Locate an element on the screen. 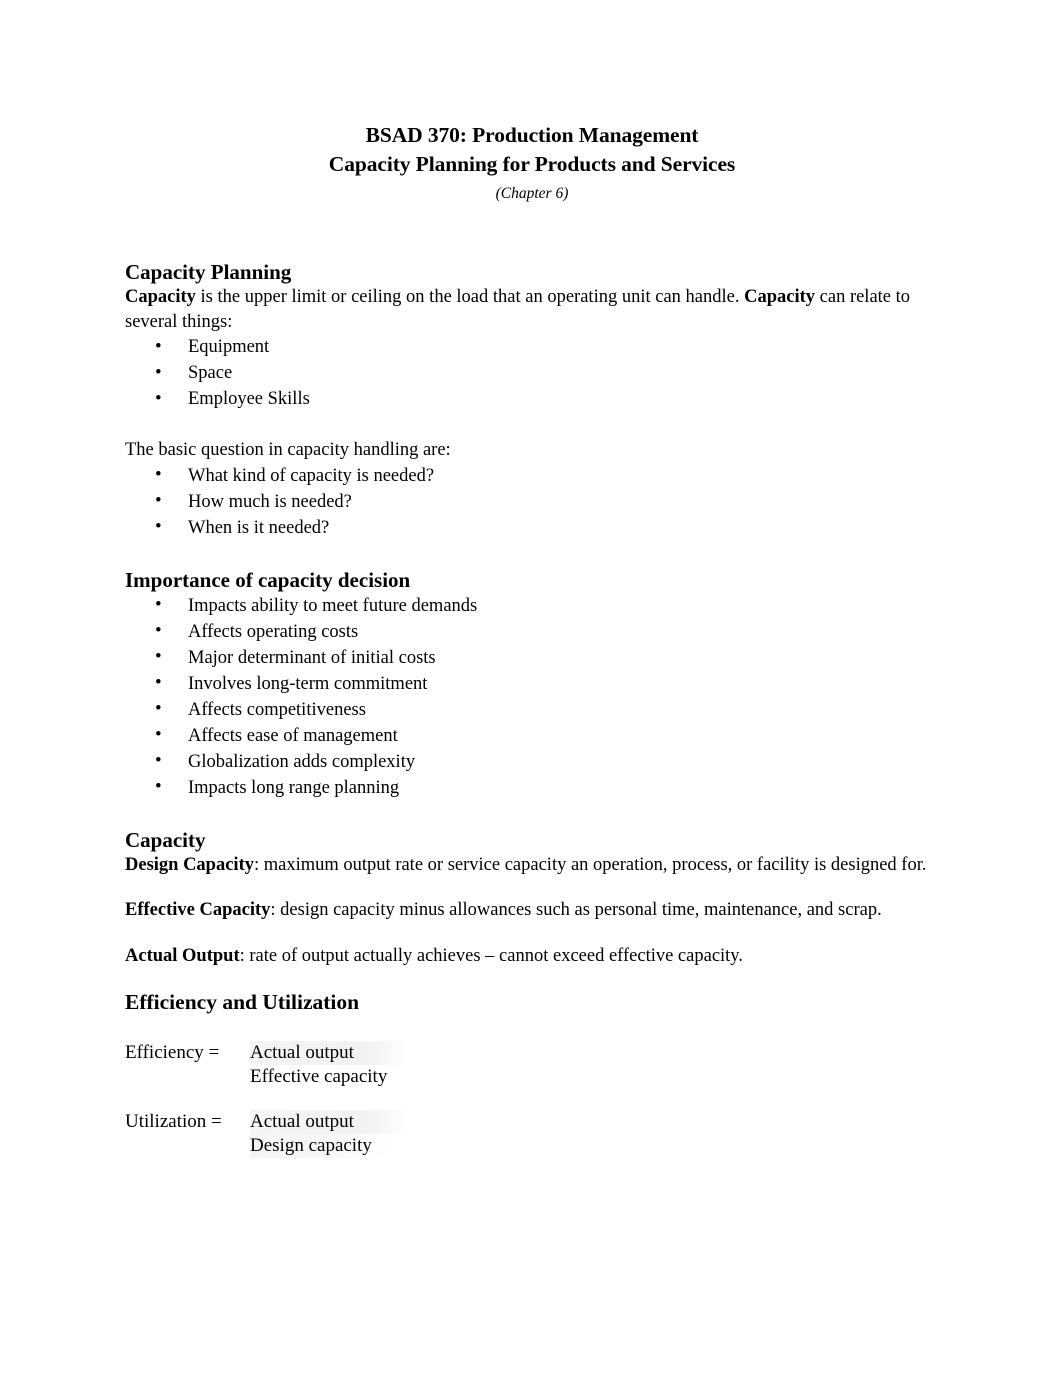  formula-numerator-utilization: Actual output is located at coordinates (330, 1122).